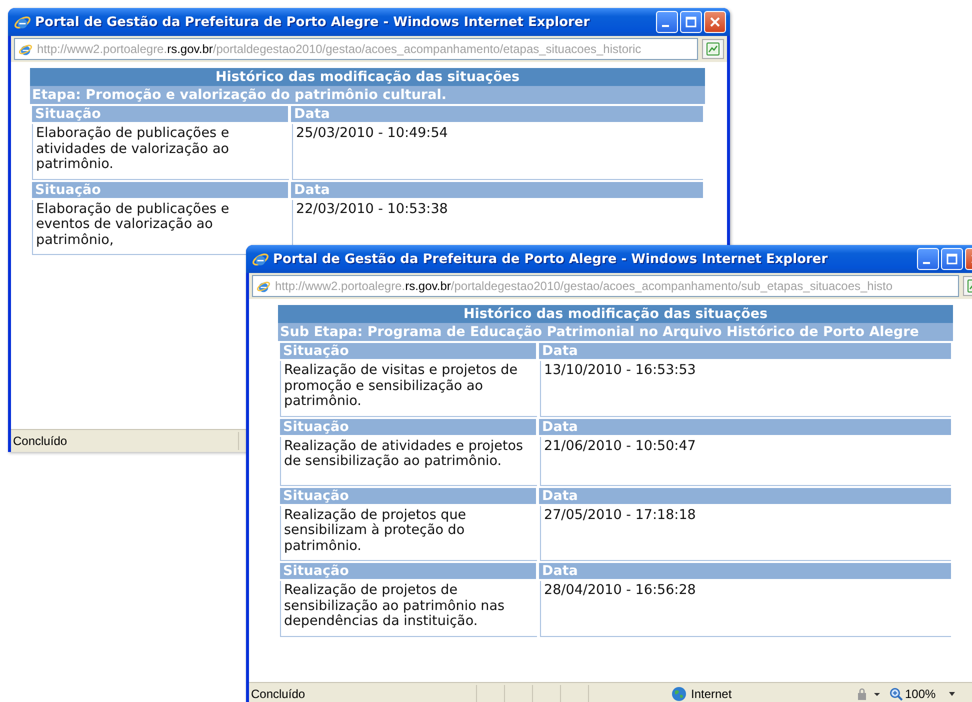  I want to click on table-cell: 27/05/2010 - 17:18:18, so click(745, 534).